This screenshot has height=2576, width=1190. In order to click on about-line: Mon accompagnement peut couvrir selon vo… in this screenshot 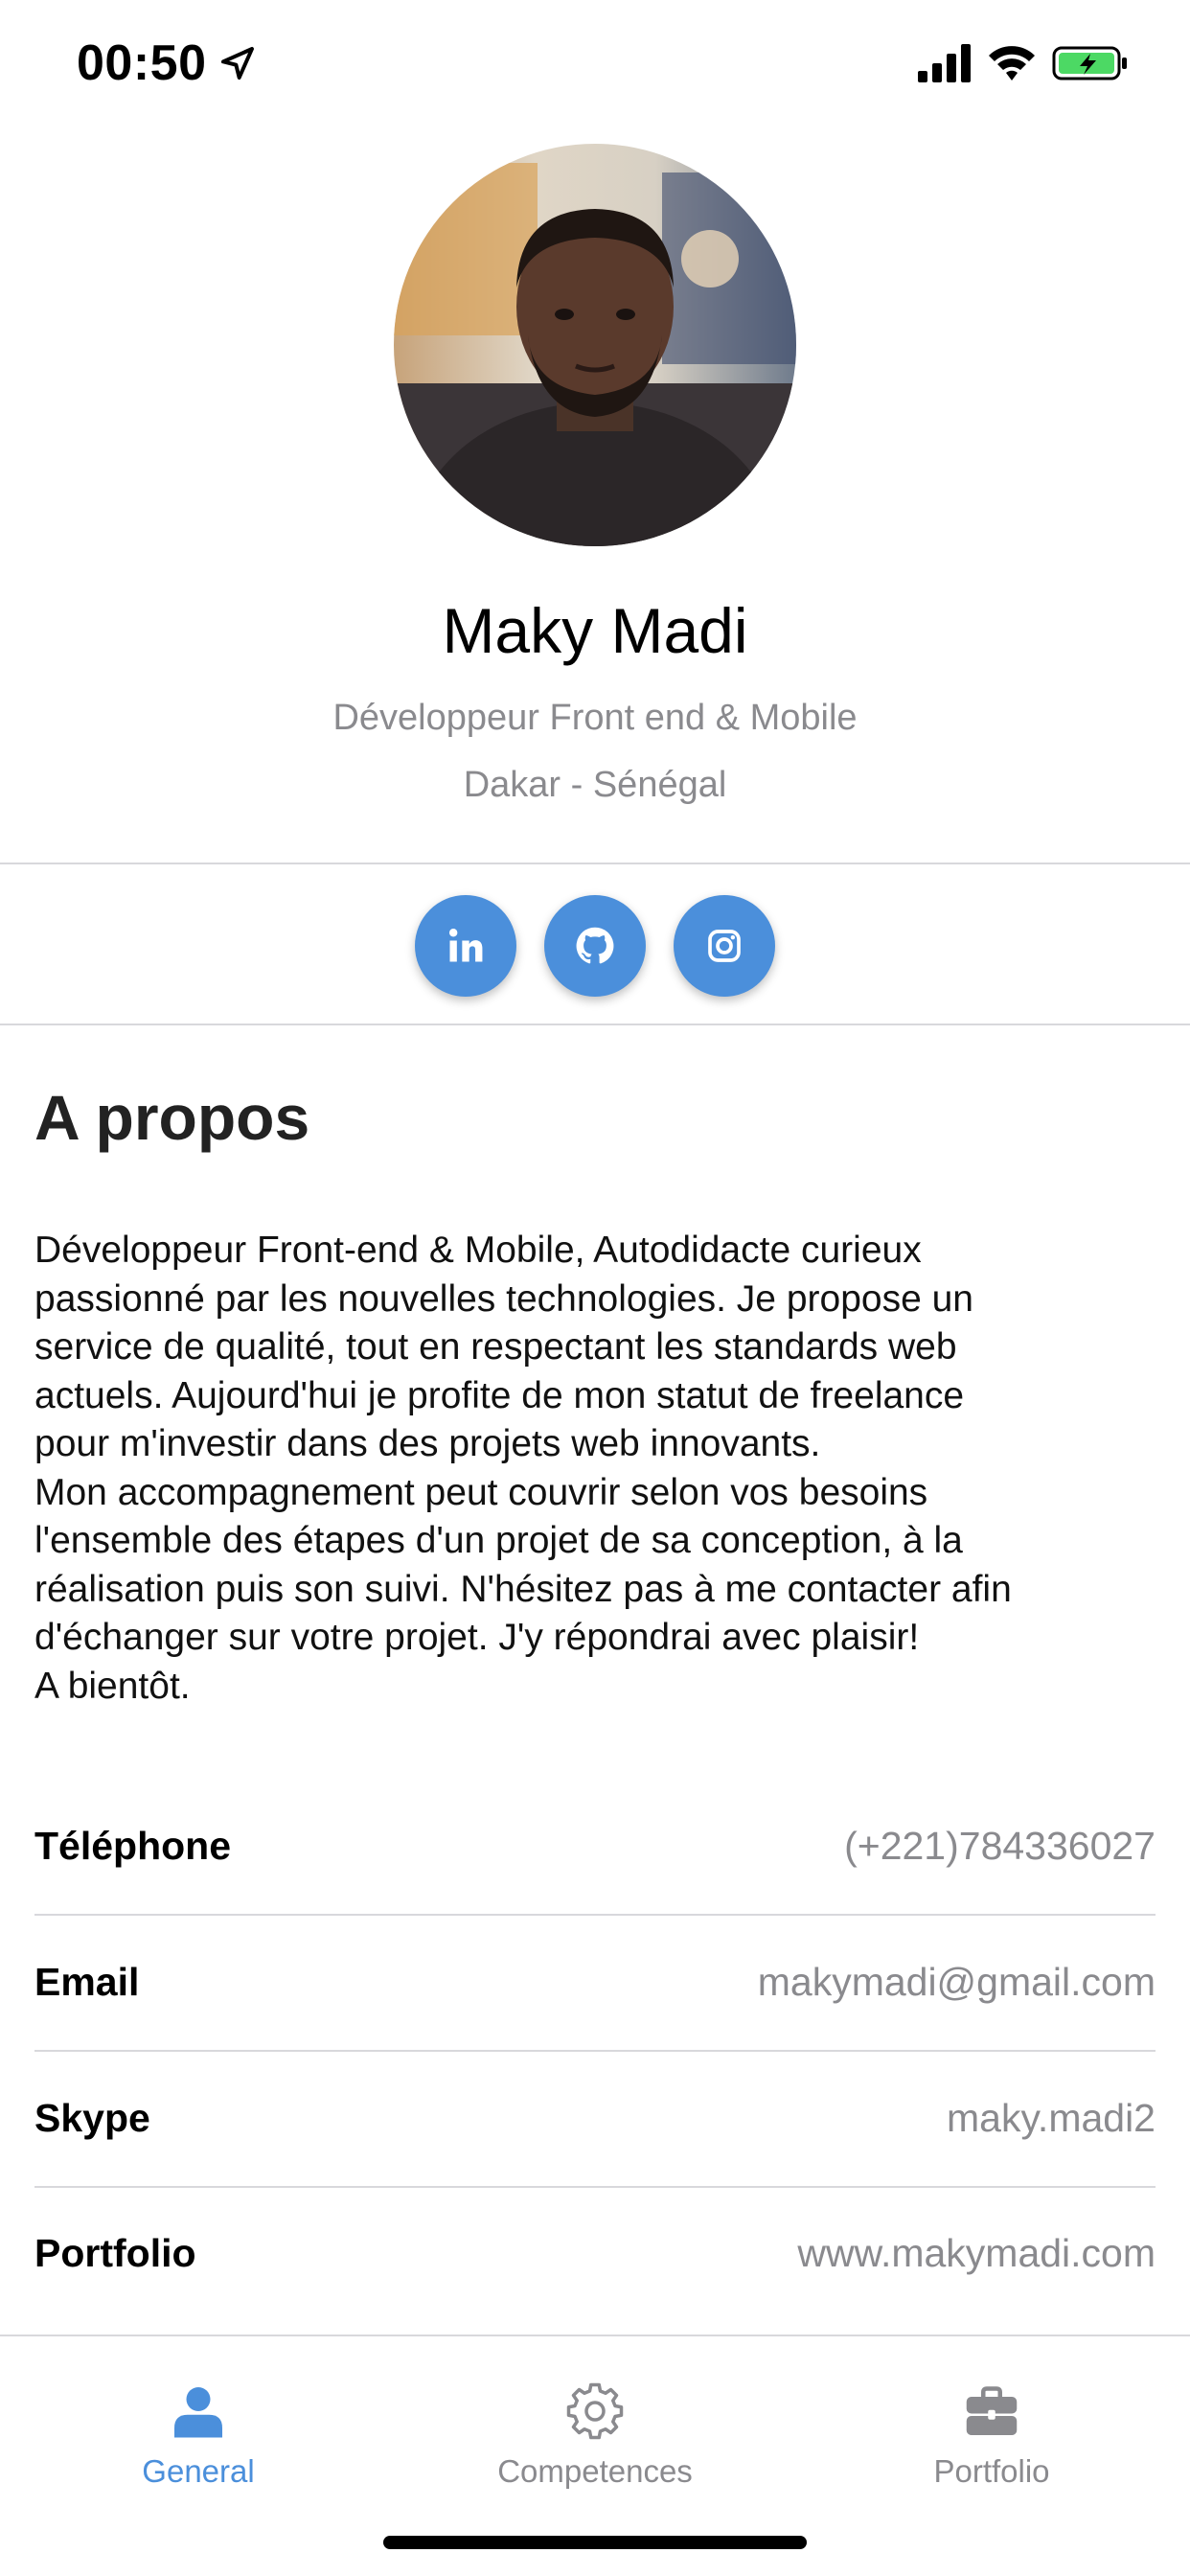, I will do `click(481, 1492)`.